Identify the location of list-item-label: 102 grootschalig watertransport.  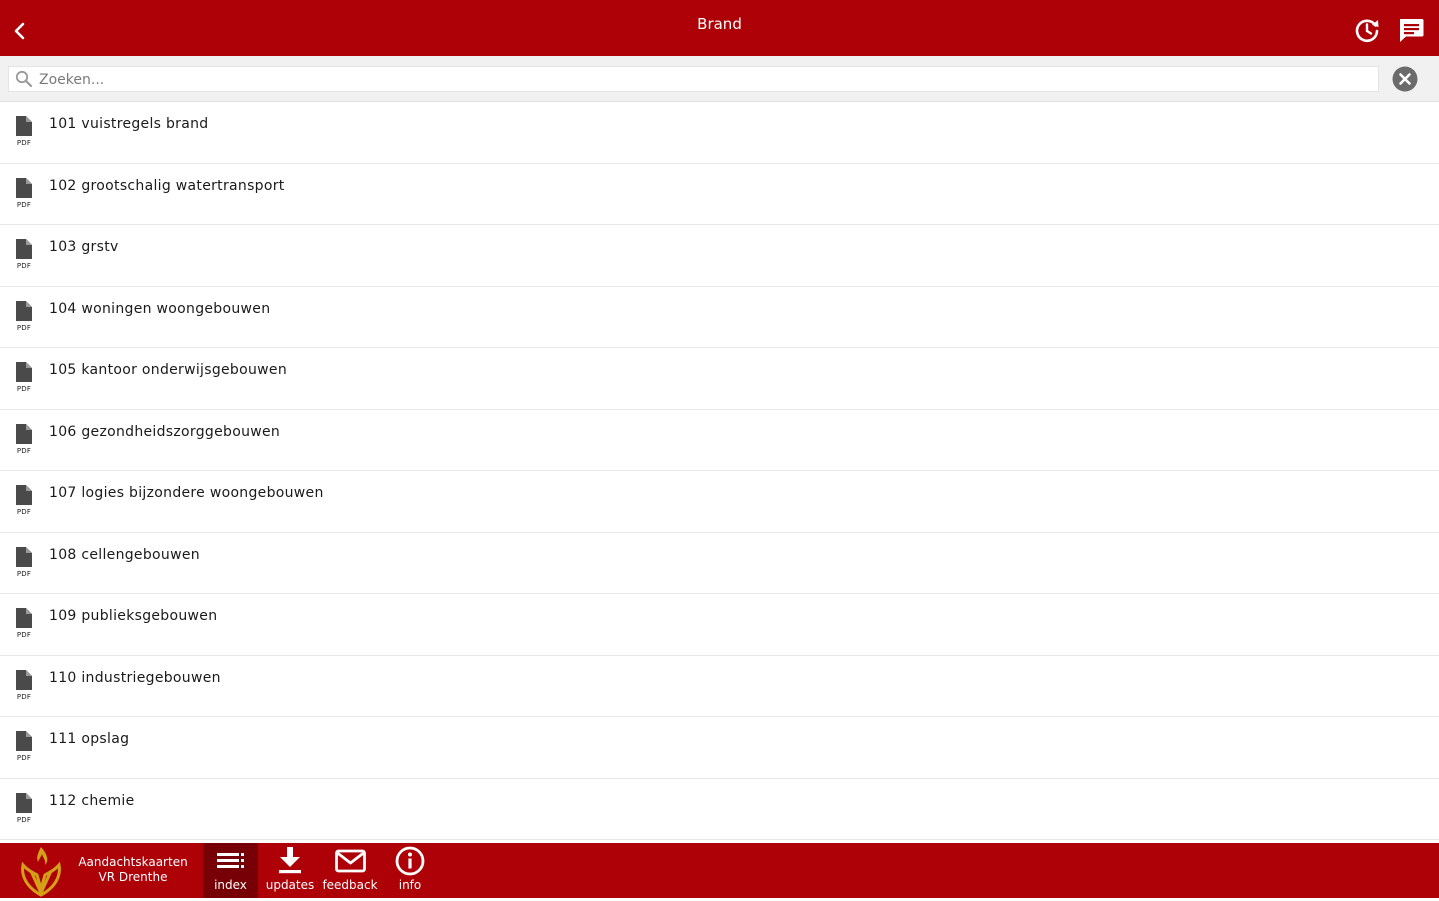
(167, 185).